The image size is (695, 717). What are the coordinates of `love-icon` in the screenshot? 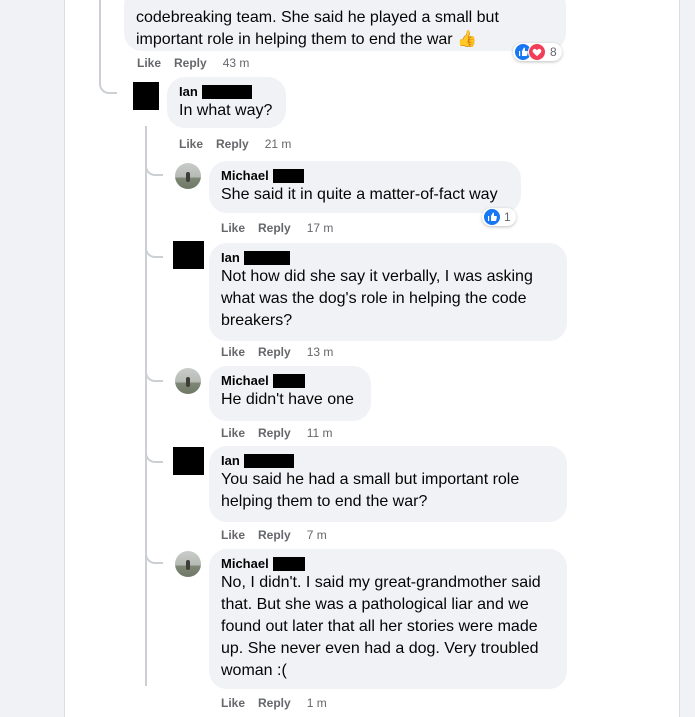 It's located at (537, 52).